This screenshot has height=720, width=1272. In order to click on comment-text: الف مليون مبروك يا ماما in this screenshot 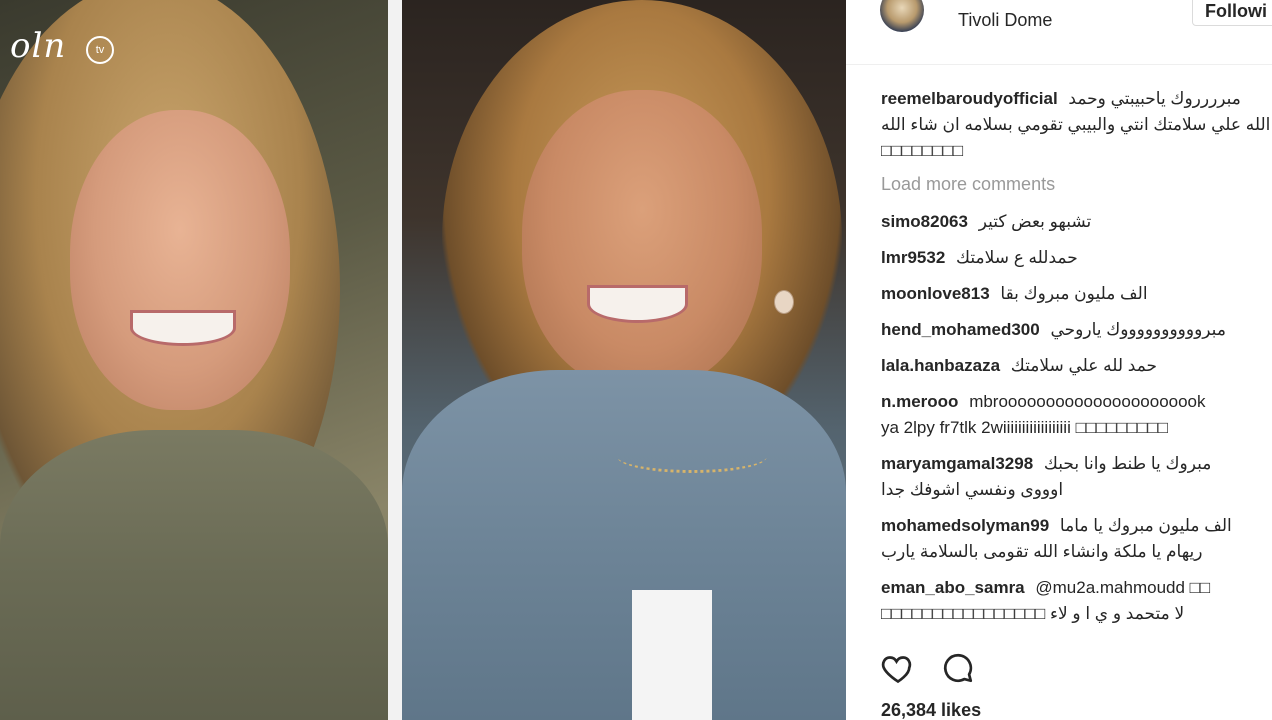, I will do `click(1145, 525)`.